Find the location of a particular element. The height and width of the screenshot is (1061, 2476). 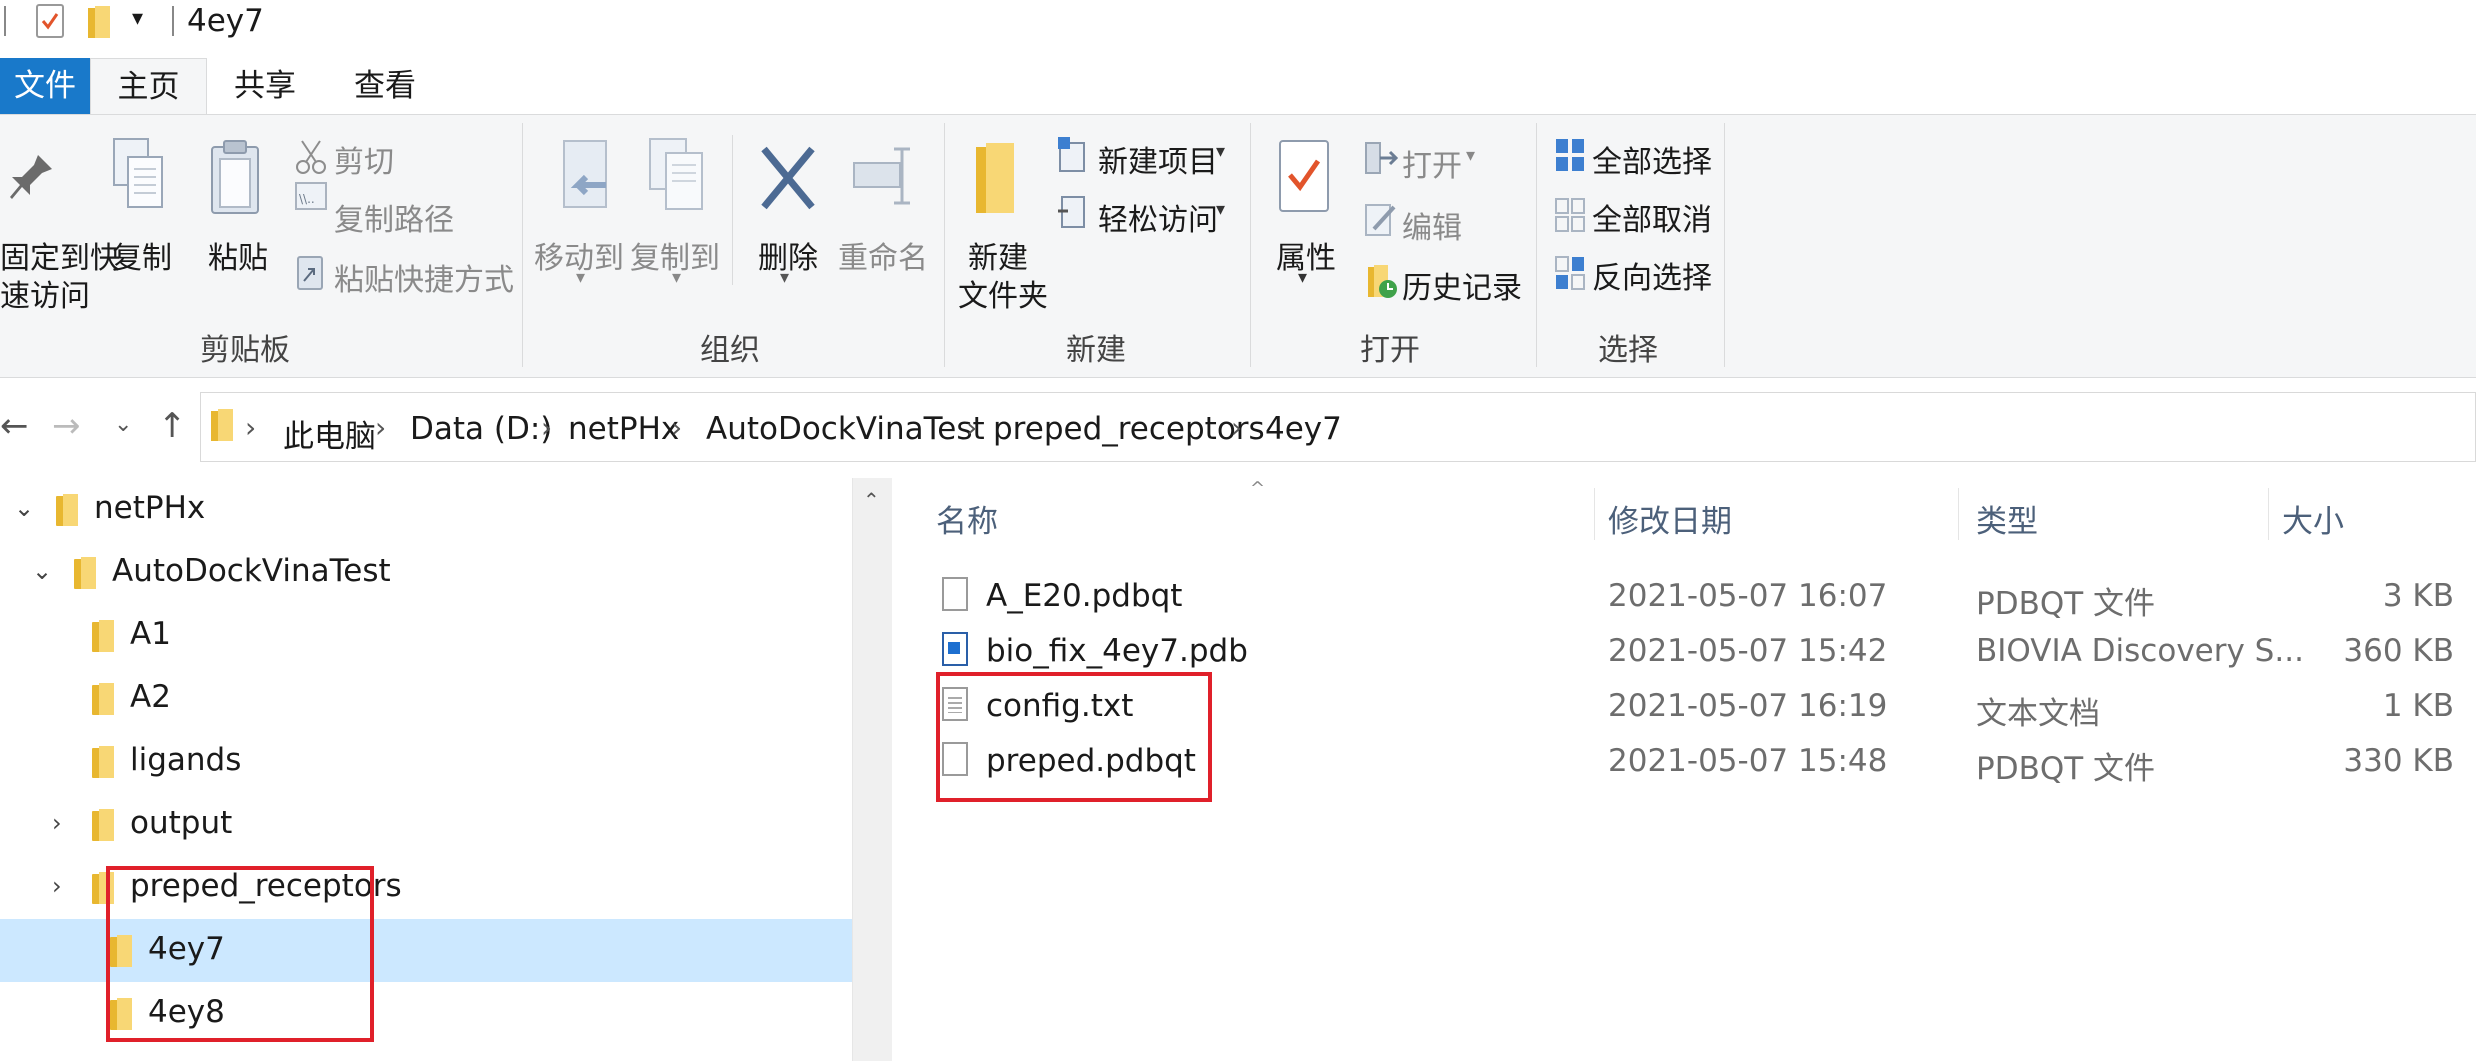

breadcrumb-preped-receptors: preped_receptors is located at coordinates (1129, 429).